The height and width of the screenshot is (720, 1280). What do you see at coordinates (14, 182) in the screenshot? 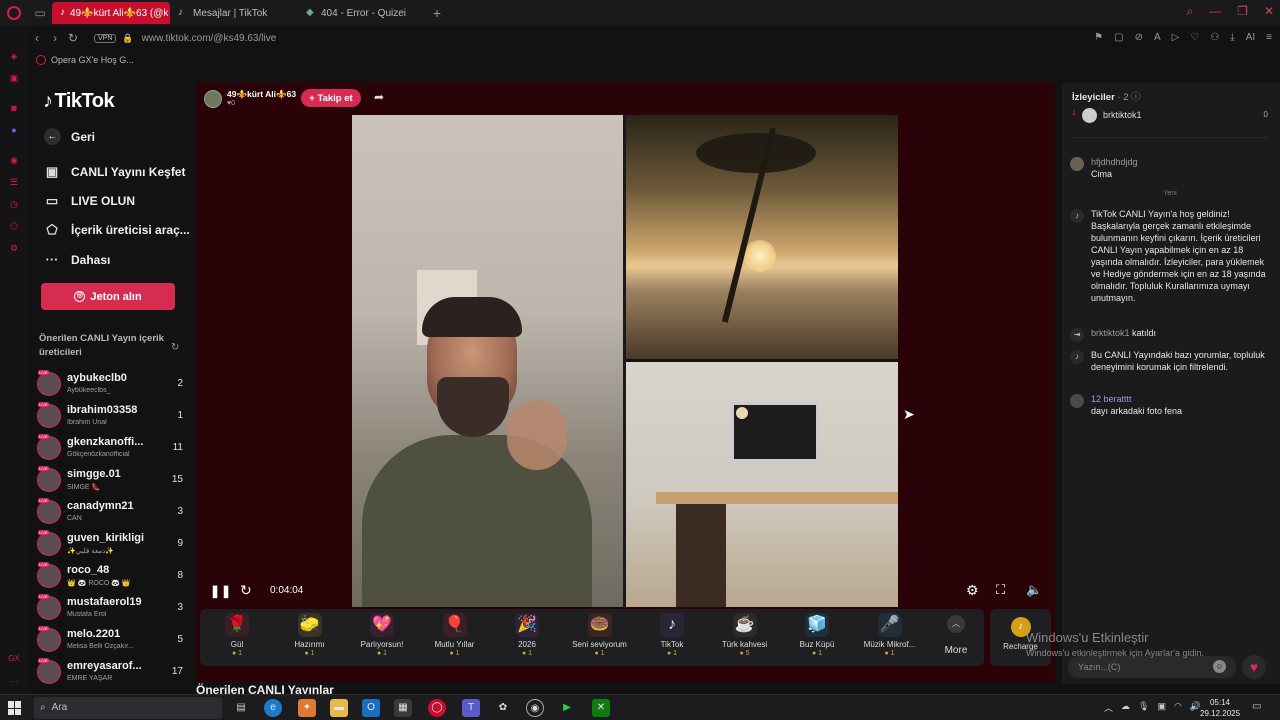
I see `speed-dial-icon: ☰` at bounding box center [14, 182].